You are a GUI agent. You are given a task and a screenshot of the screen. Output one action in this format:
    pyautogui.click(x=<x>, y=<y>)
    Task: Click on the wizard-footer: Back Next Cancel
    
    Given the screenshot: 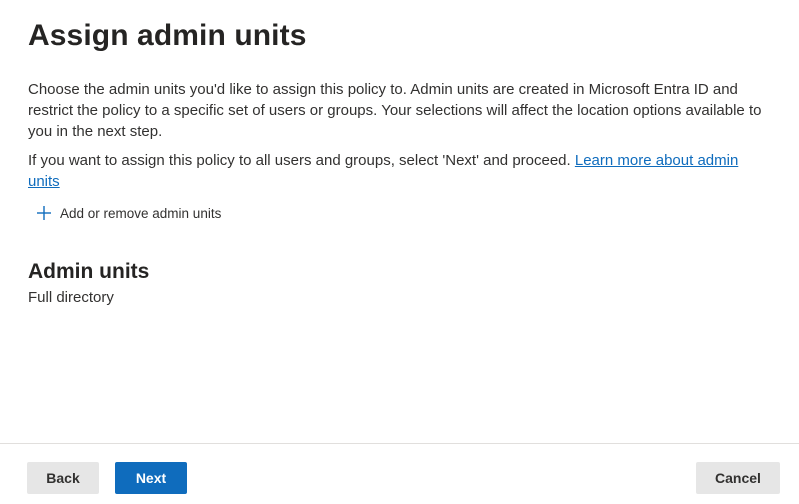 What is the action you would take?
    pyautogui.click(x=399, y=473)
    